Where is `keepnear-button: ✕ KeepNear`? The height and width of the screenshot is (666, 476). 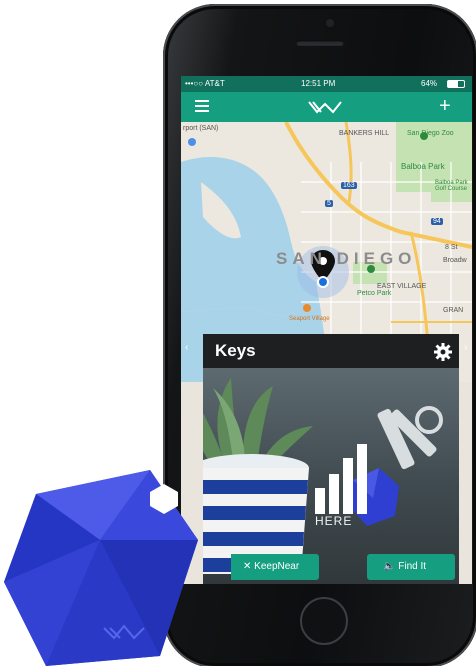
keepnear-button: ✕ KeepNear is located at coordinates (275, 567).